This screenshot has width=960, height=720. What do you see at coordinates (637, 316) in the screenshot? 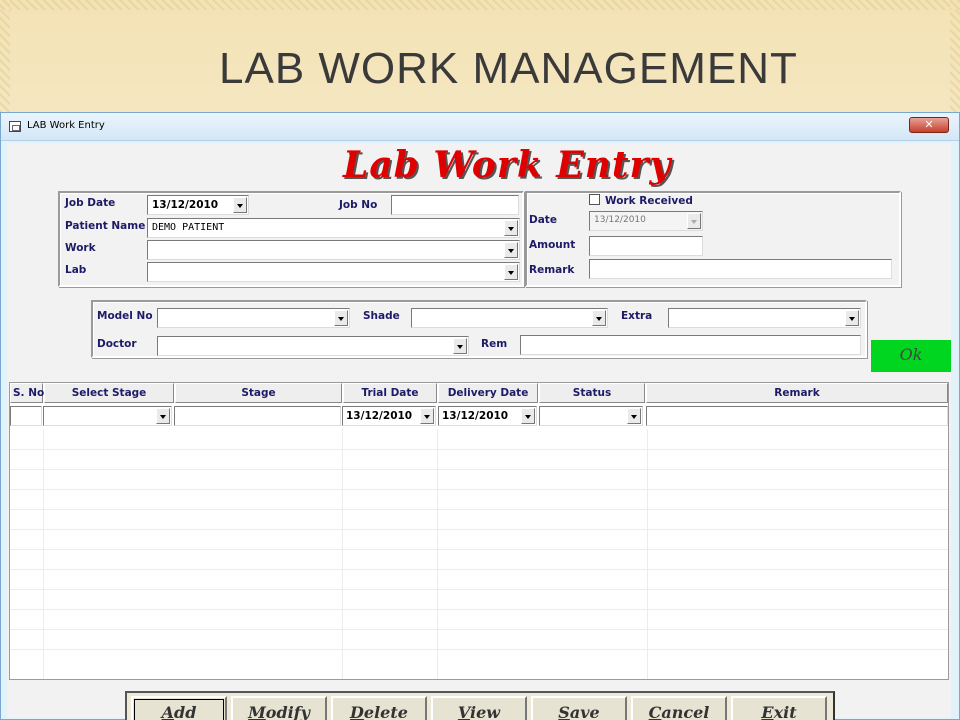
I see `extra-label: Extra` at bounding box center [637, 316].